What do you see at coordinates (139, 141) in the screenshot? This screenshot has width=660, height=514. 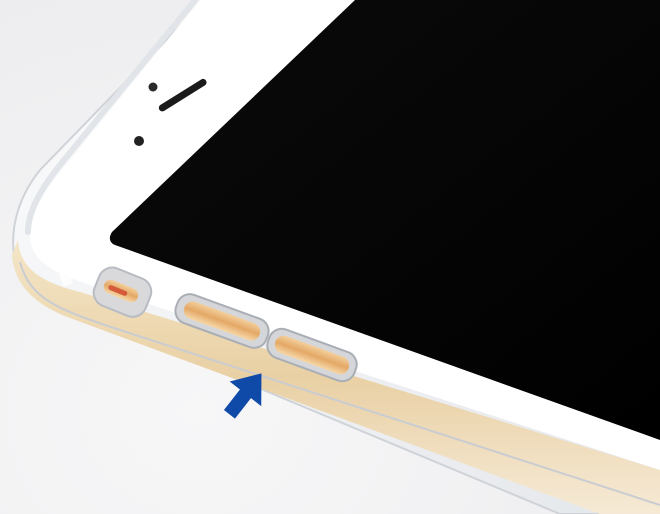 I see `sensor-dot-icon` at bounding box center [139, 141].